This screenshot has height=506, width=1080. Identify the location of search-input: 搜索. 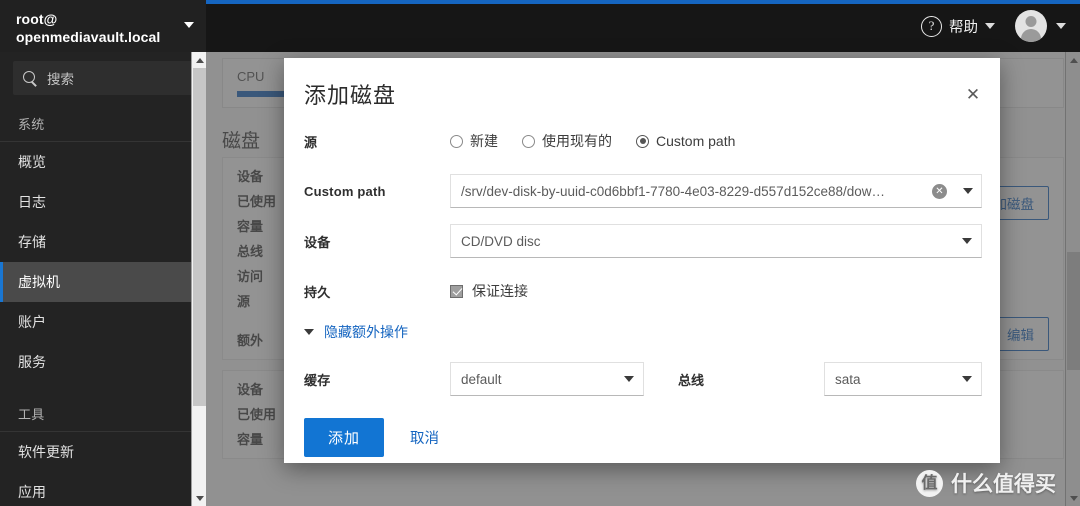
(103, 78).